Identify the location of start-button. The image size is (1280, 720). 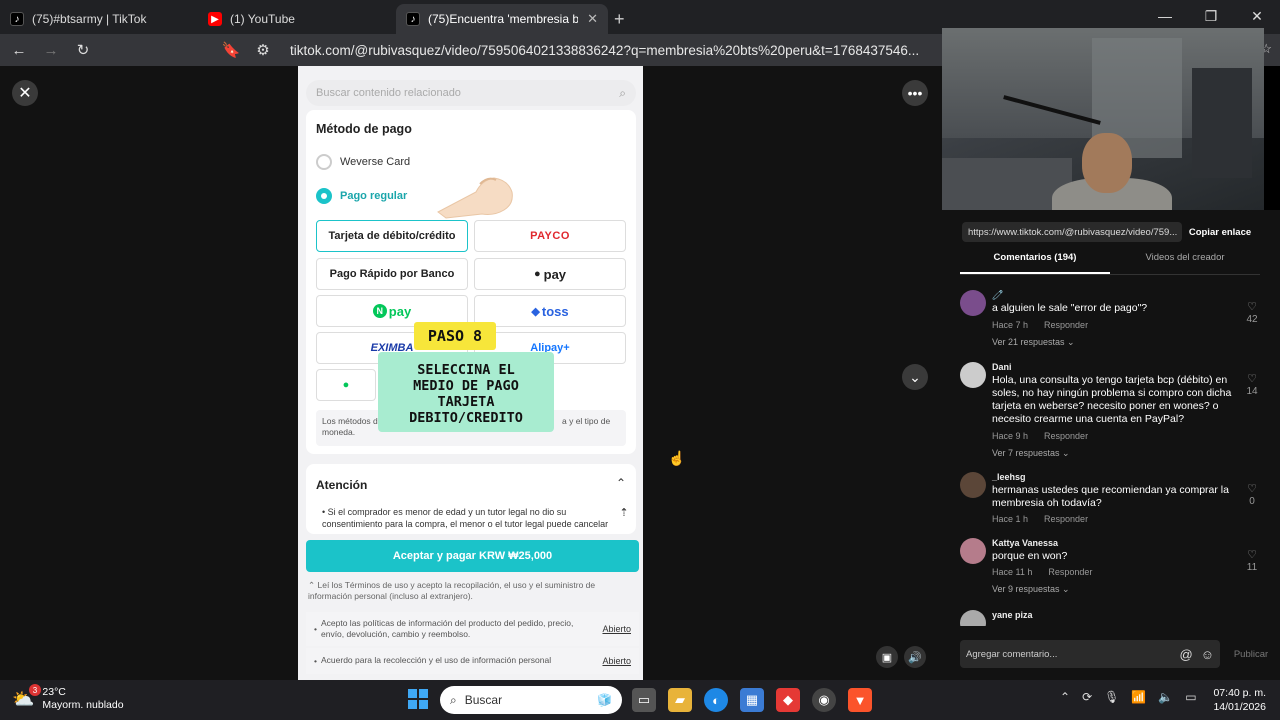
(418, 699).